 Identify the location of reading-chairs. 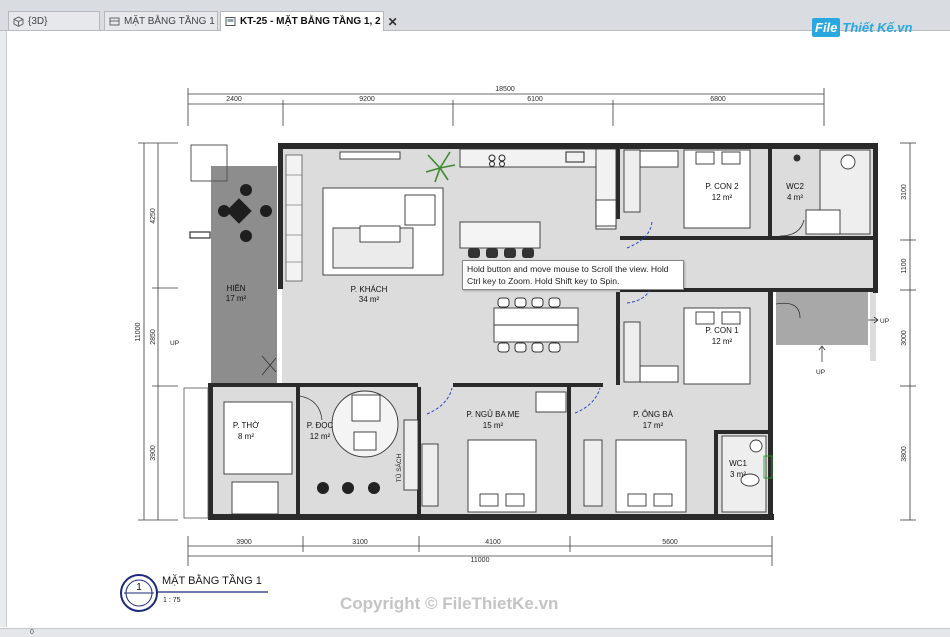
(348, 488).